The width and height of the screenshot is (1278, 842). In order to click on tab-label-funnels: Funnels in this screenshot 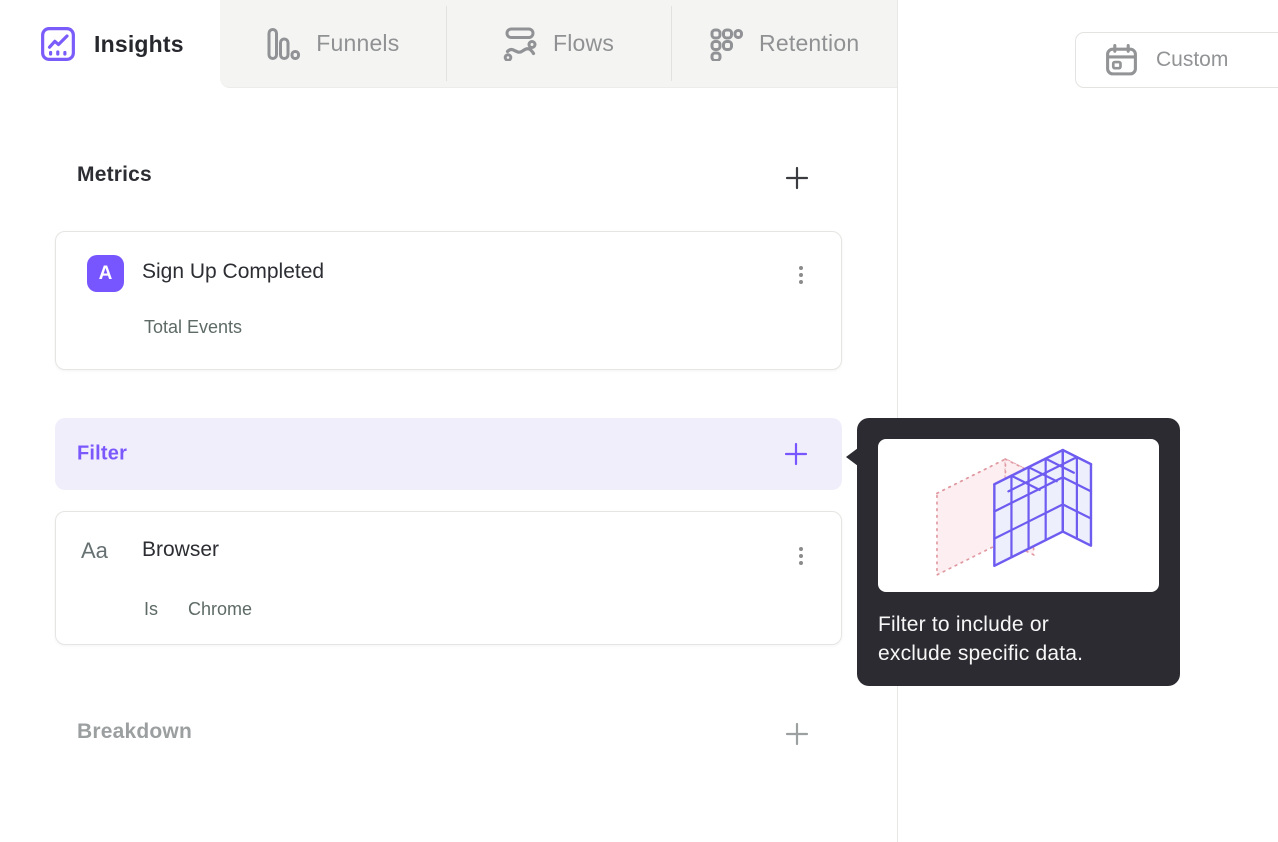, I will do `click(358, 43)`.